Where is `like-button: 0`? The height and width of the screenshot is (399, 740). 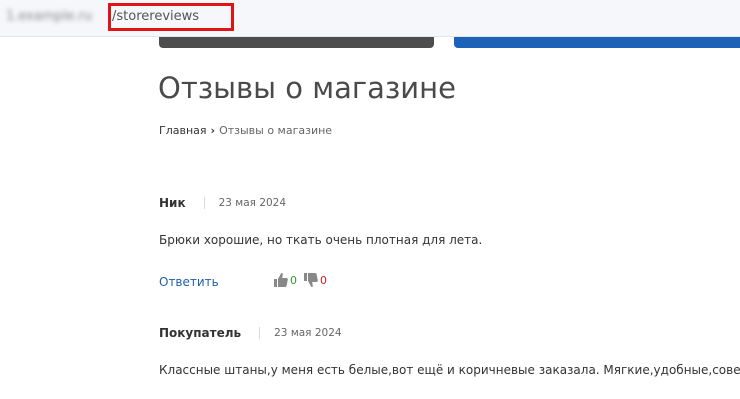 like-button: 0 is located at coordinates (285, 281).